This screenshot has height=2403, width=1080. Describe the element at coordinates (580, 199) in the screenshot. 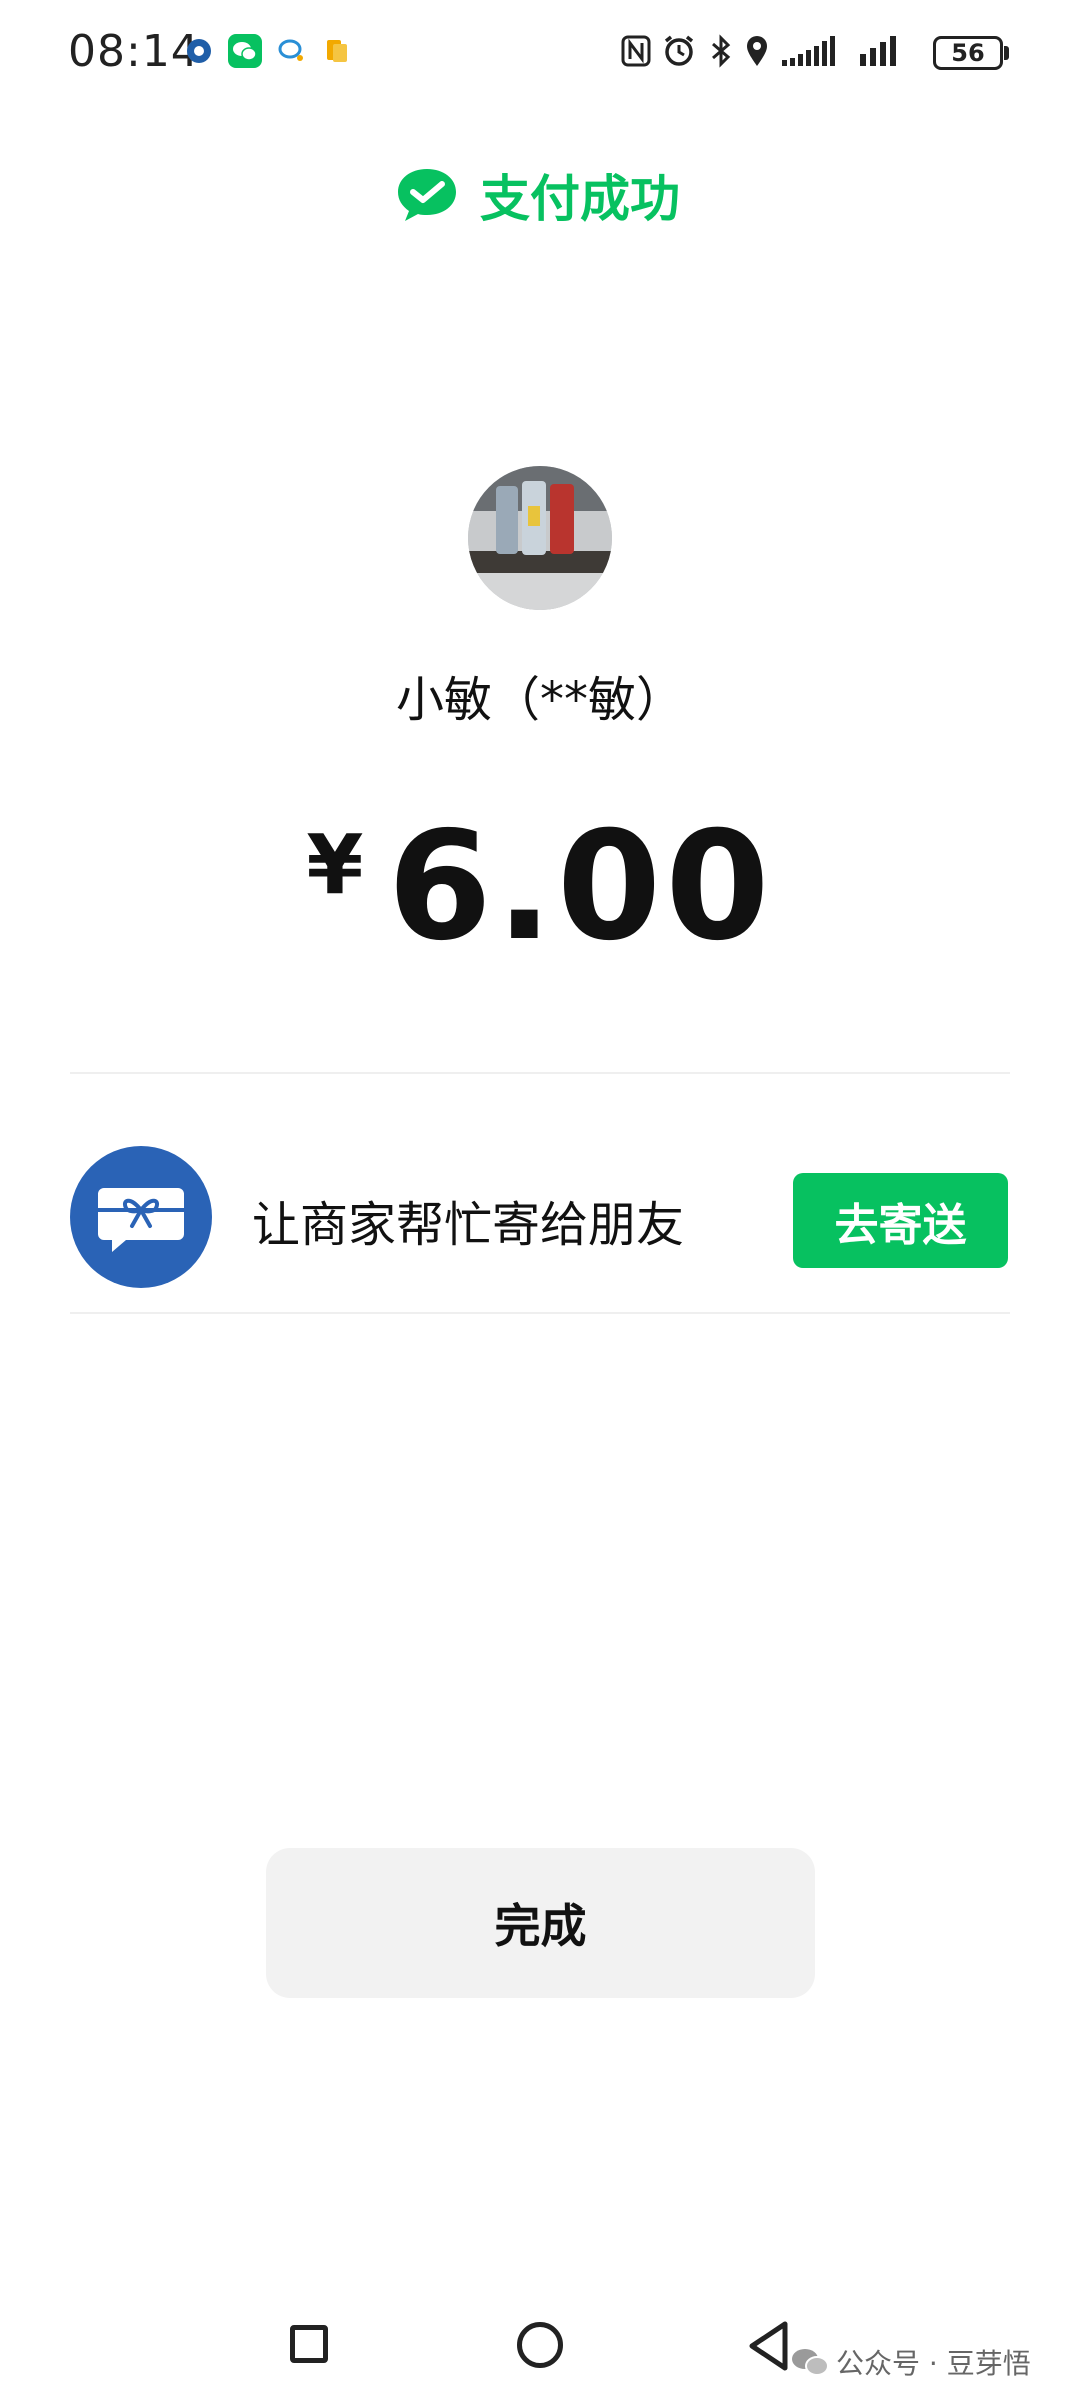

I see `page-title: 支付成功` at that location.